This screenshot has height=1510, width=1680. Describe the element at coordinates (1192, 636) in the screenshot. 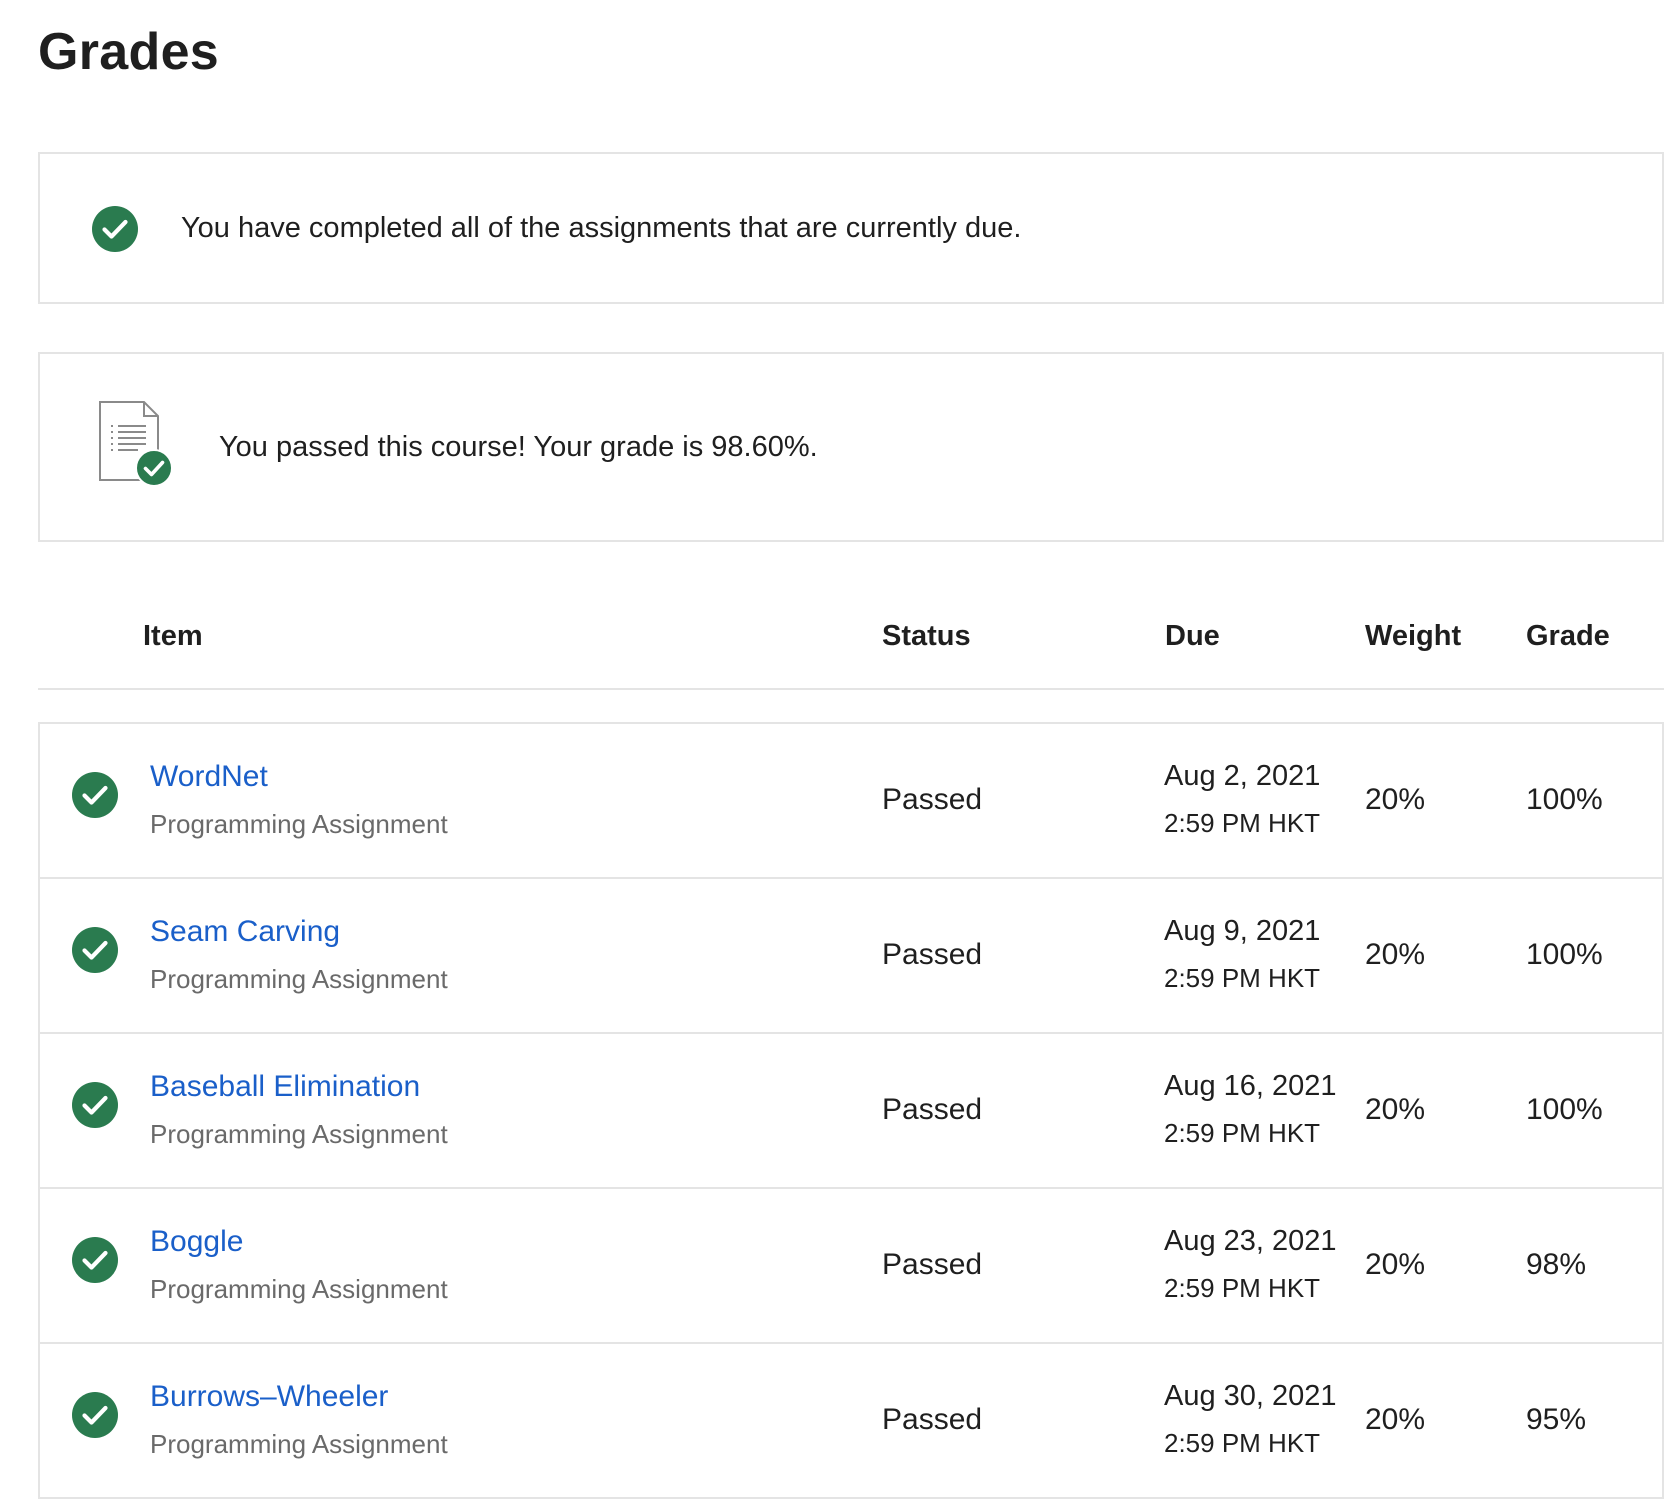

I see `column-header-due: Due` at that location.